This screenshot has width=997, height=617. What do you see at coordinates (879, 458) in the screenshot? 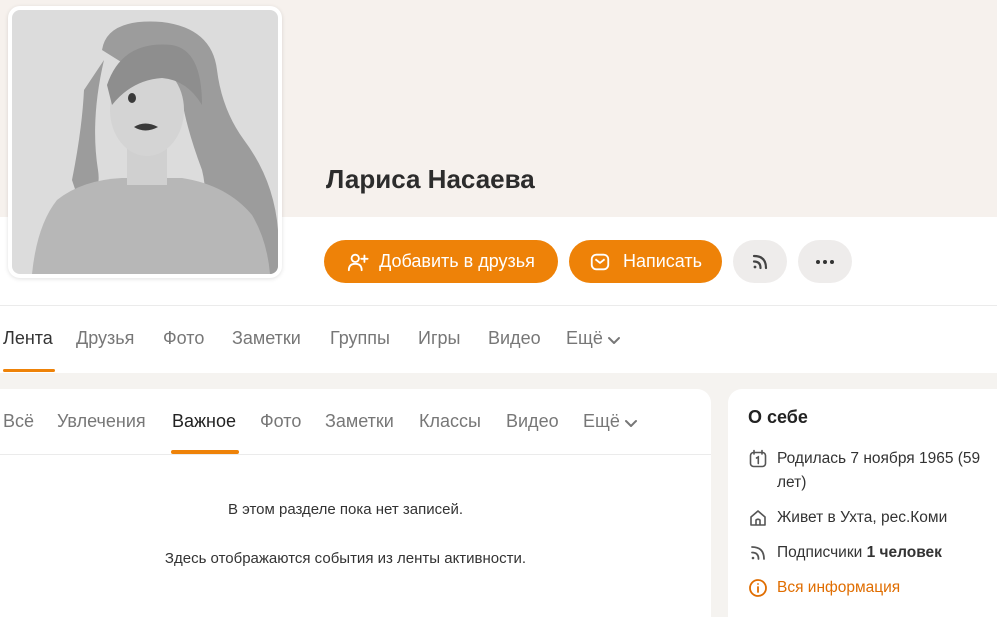
I see `birthday-text-line1: Родилась 7 ноября 1965 (59` at bounding box center [879, 458].